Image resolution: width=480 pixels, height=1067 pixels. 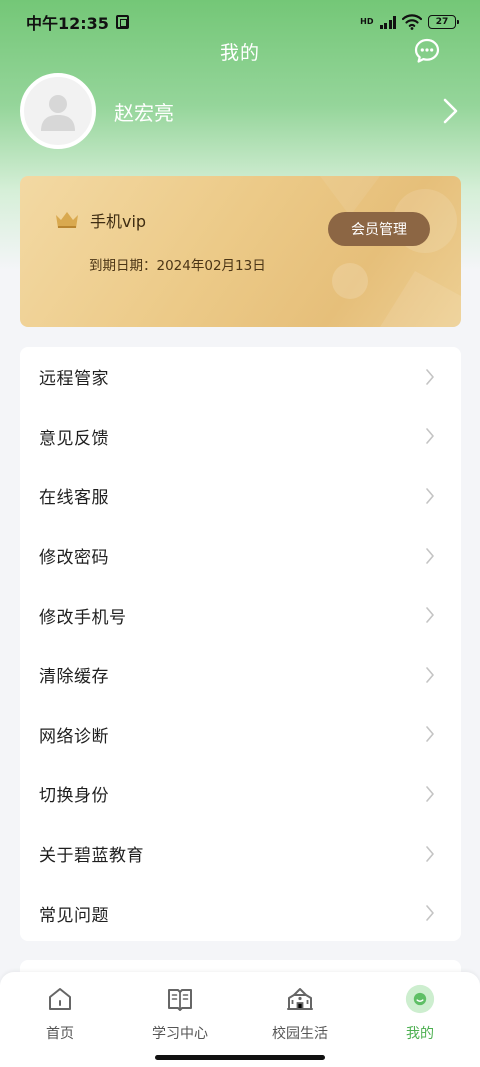 I want to click on tab-study-center: 学习中心, so click(x=180, y=1019).